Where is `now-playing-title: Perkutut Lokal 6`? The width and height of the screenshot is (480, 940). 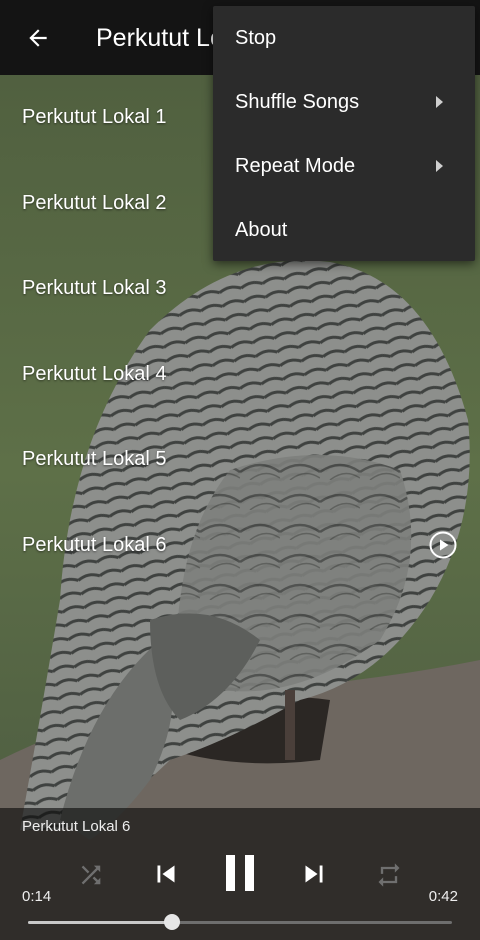
now-playing-title: Perkutut Lokal 6 is located at coordinates (76, 826).